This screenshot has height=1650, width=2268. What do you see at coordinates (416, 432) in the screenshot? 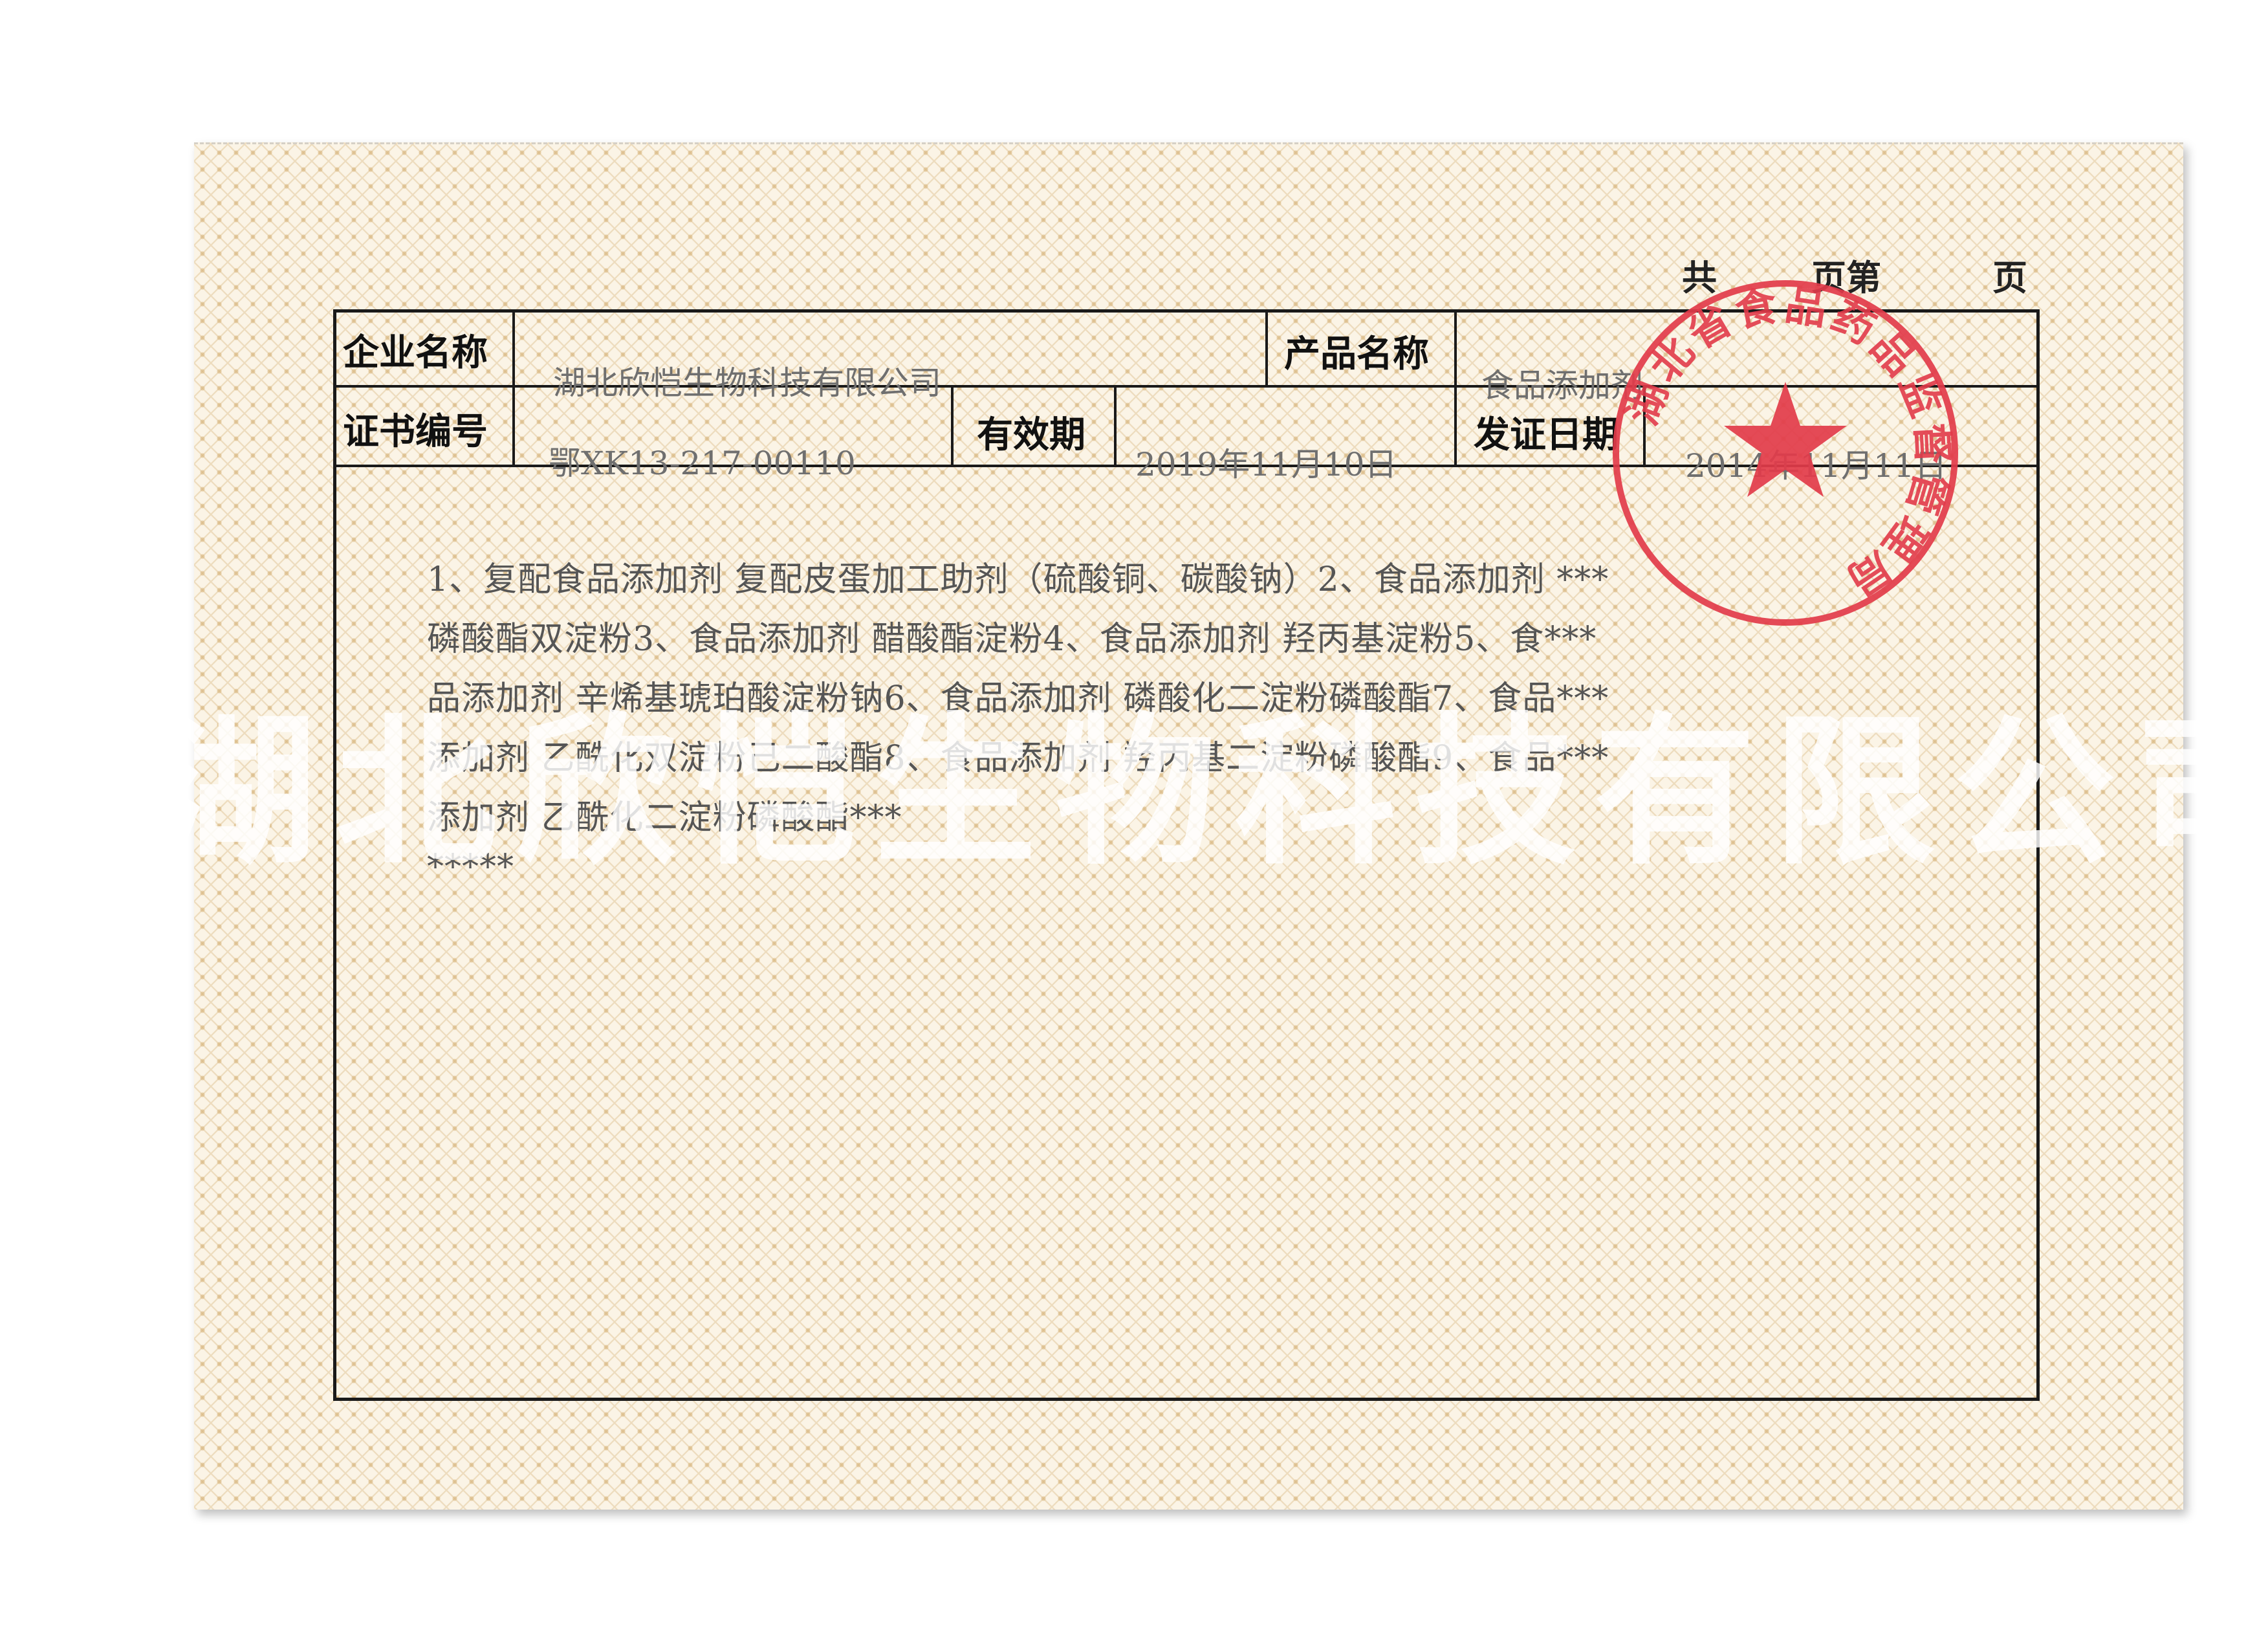
I see `cert-number-label: 证书编号` at bounding box center [416, 432].